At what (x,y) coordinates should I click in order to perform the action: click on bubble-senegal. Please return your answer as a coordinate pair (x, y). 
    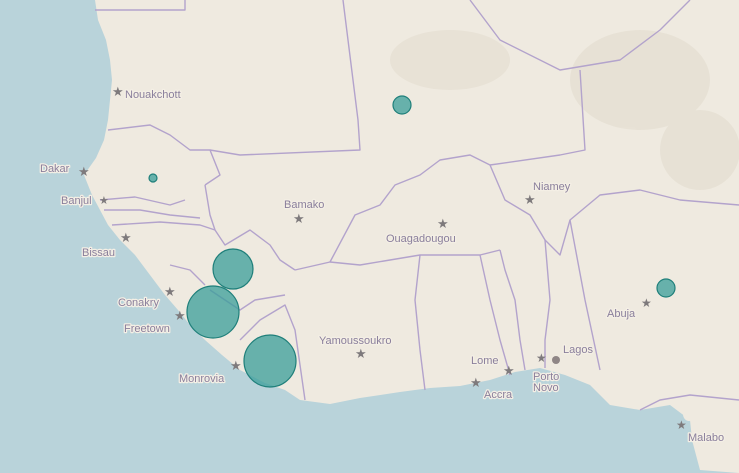
    Looking at the image, I should click on (153, 178).